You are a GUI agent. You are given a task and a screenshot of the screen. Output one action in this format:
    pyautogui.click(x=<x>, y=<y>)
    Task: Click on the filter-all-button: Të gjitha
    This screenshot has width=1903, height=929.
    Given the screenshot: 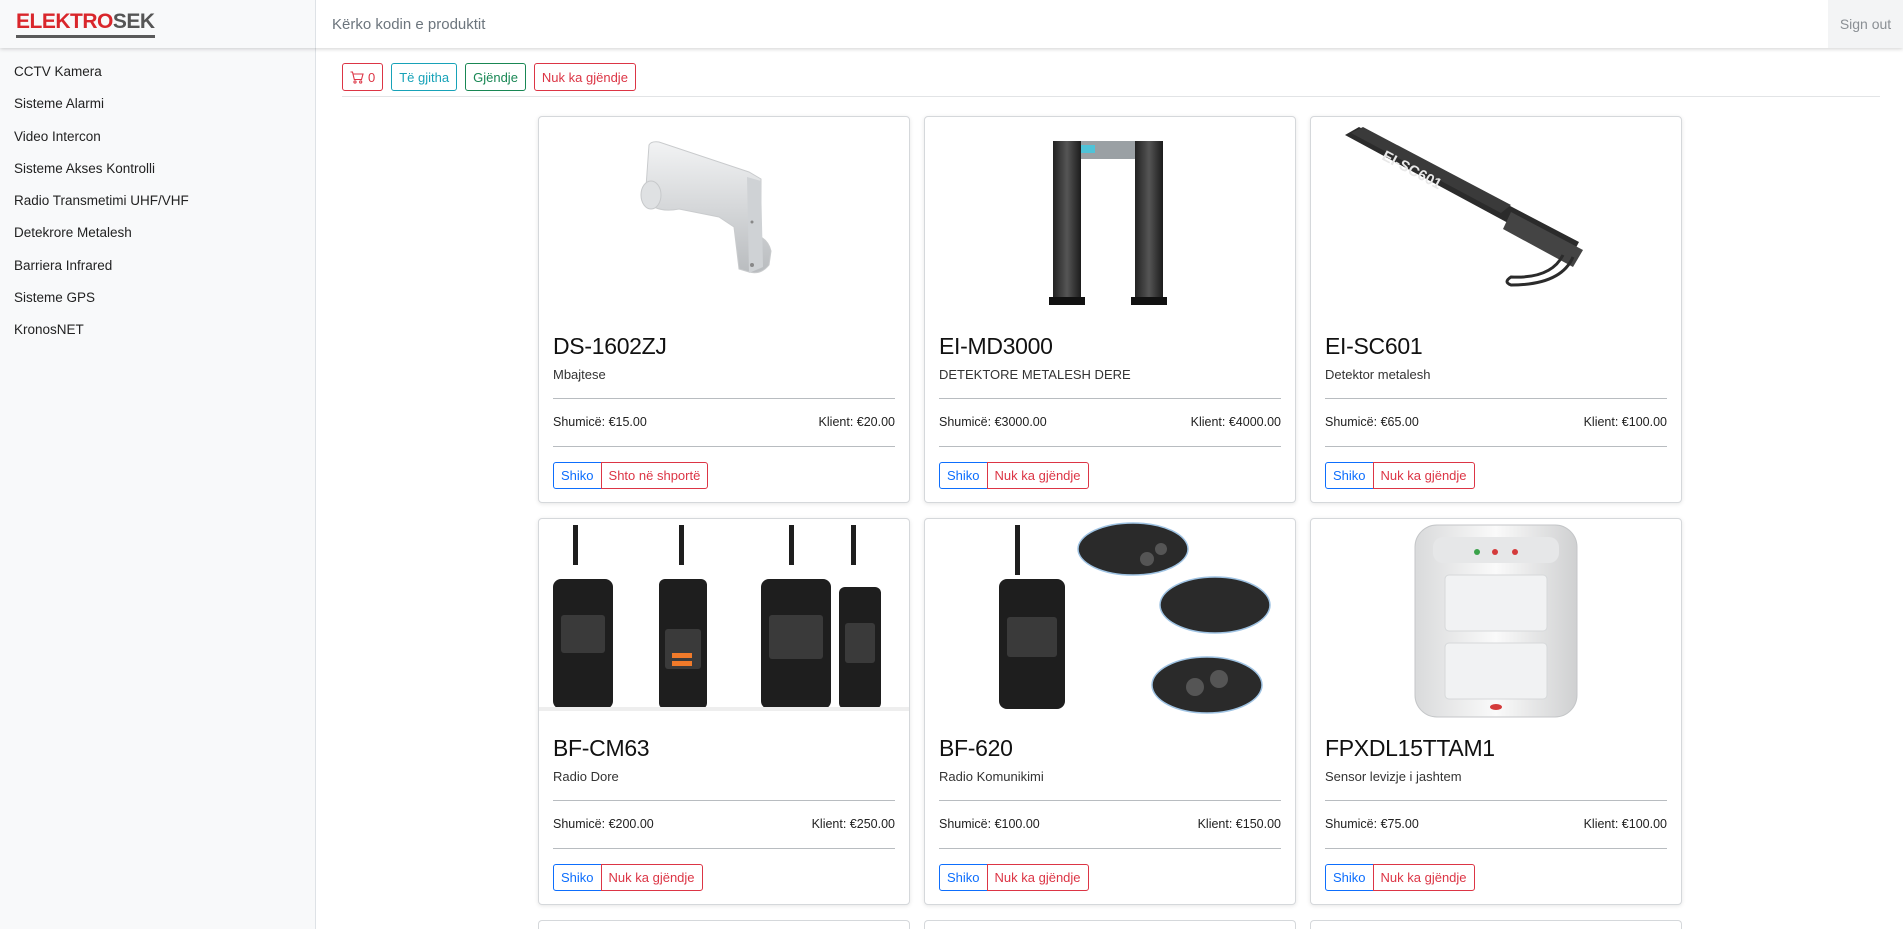 What is the action you would take?
    pyautogui.click(x=424, y=77)
    